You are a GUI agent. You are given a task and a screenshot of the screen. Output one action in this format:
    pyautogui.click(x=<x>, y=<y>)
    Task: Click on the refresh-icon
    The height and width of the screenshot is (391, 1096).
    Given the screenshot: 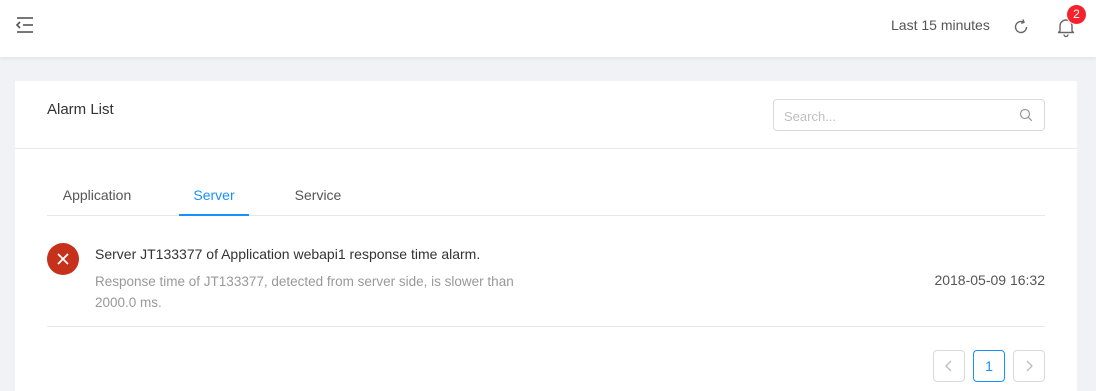 What is the action you would take?
    pyautogui.click(x=1021, y=27)
    